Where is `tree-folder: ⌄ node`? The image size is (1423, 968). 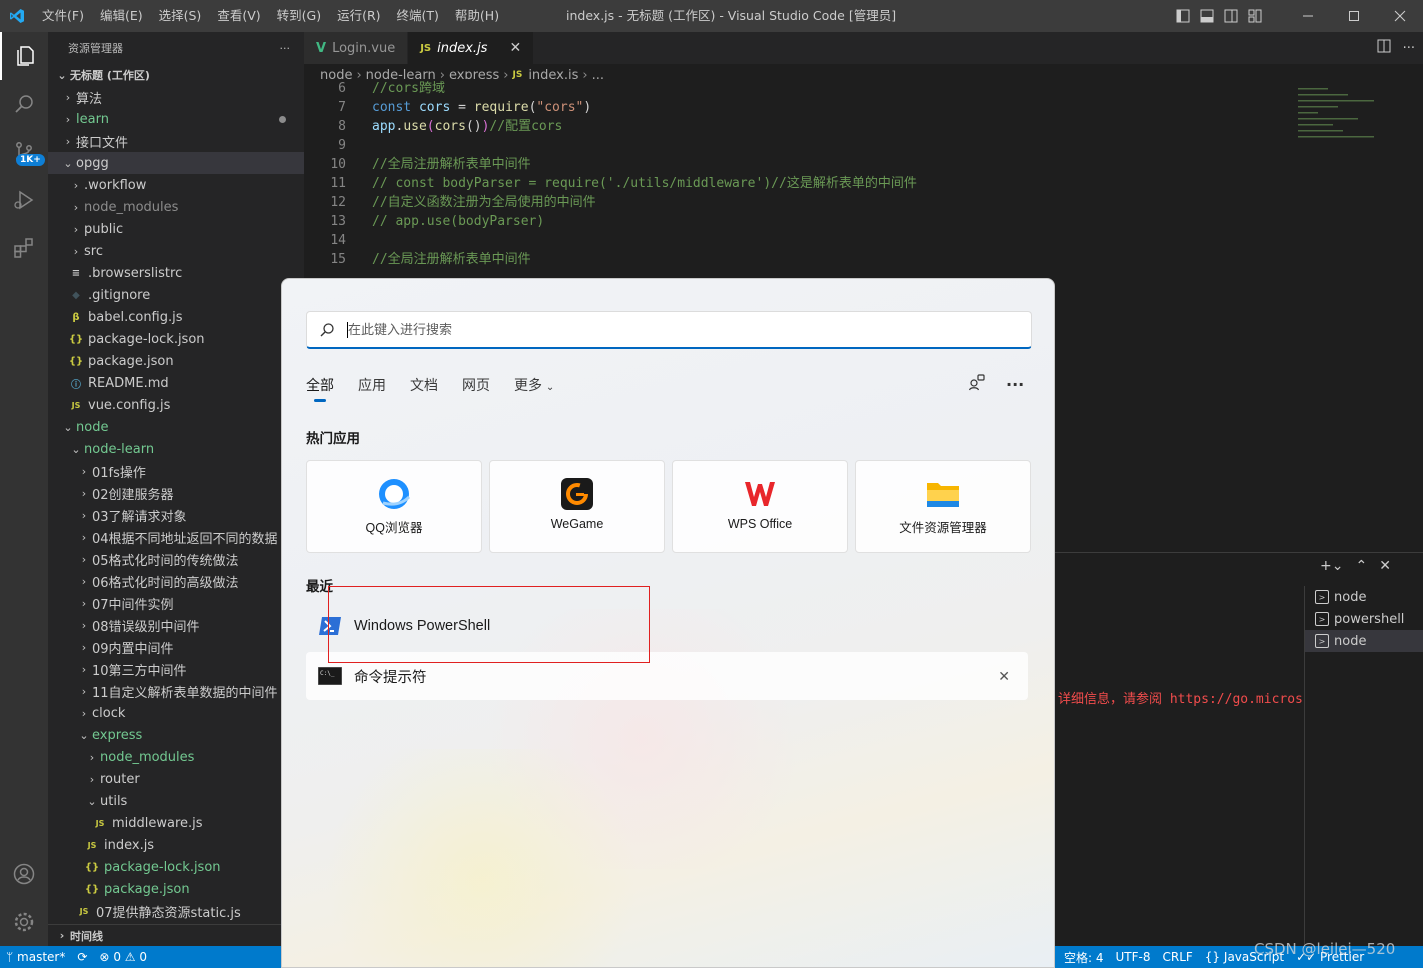
tree-folder: ⌄ node is located at coordinates (176, 427).